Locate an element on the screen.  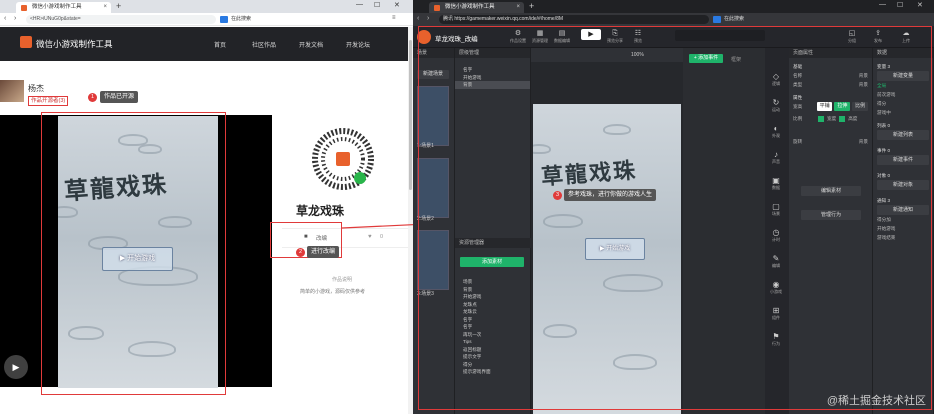
section-title: 作品说明 is located at coordinates (342, 280).